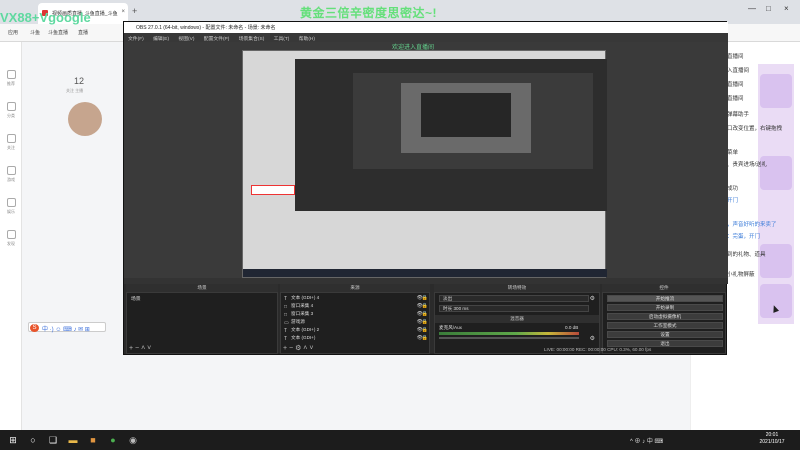  What do you see at coordinates (273, 190) in the screenshot?
I see `nested-text-source` at bounding box center [273, 190].